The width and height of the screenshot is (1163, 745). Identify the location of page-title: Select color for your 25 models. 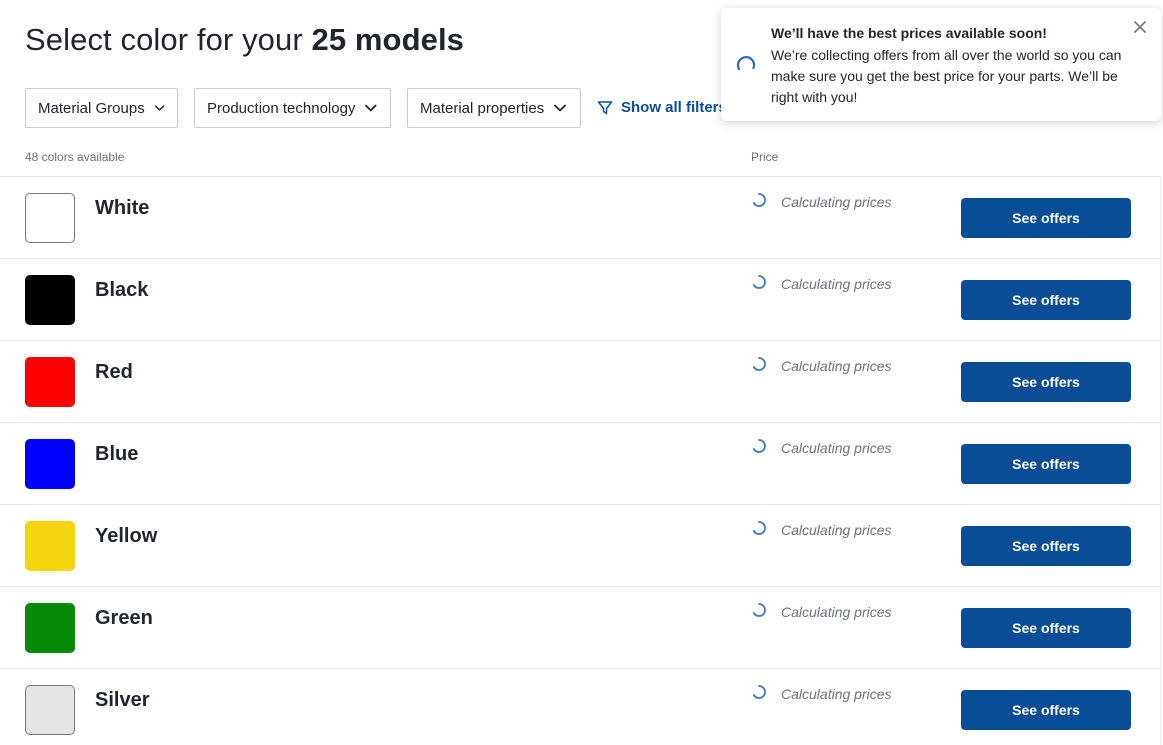
(244, 40).